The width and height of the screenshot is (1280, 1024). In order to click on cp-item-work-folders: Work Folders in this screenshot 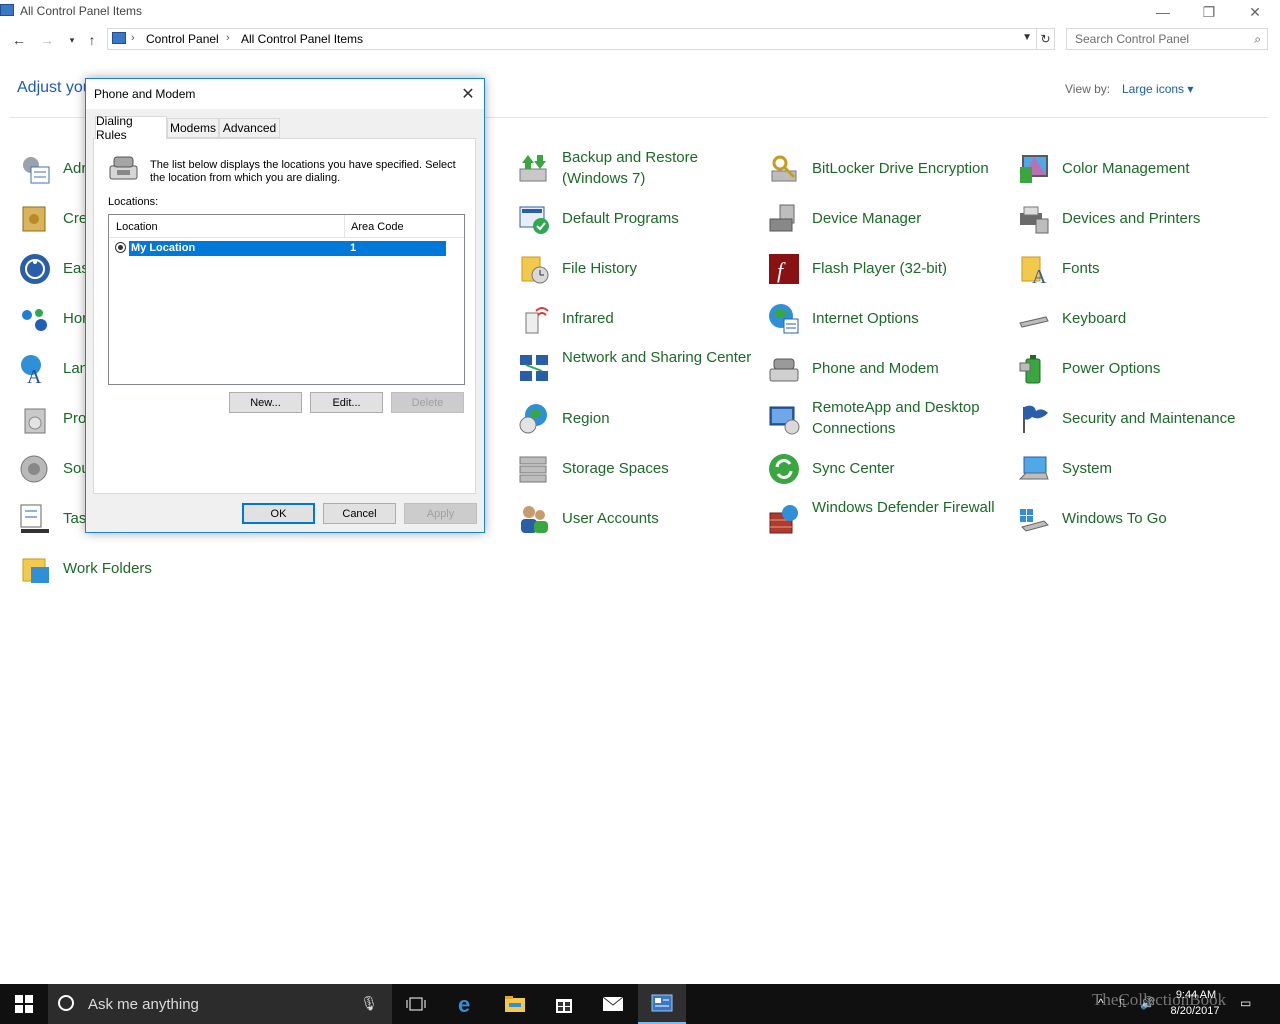, I will do `click(85, 569)`.